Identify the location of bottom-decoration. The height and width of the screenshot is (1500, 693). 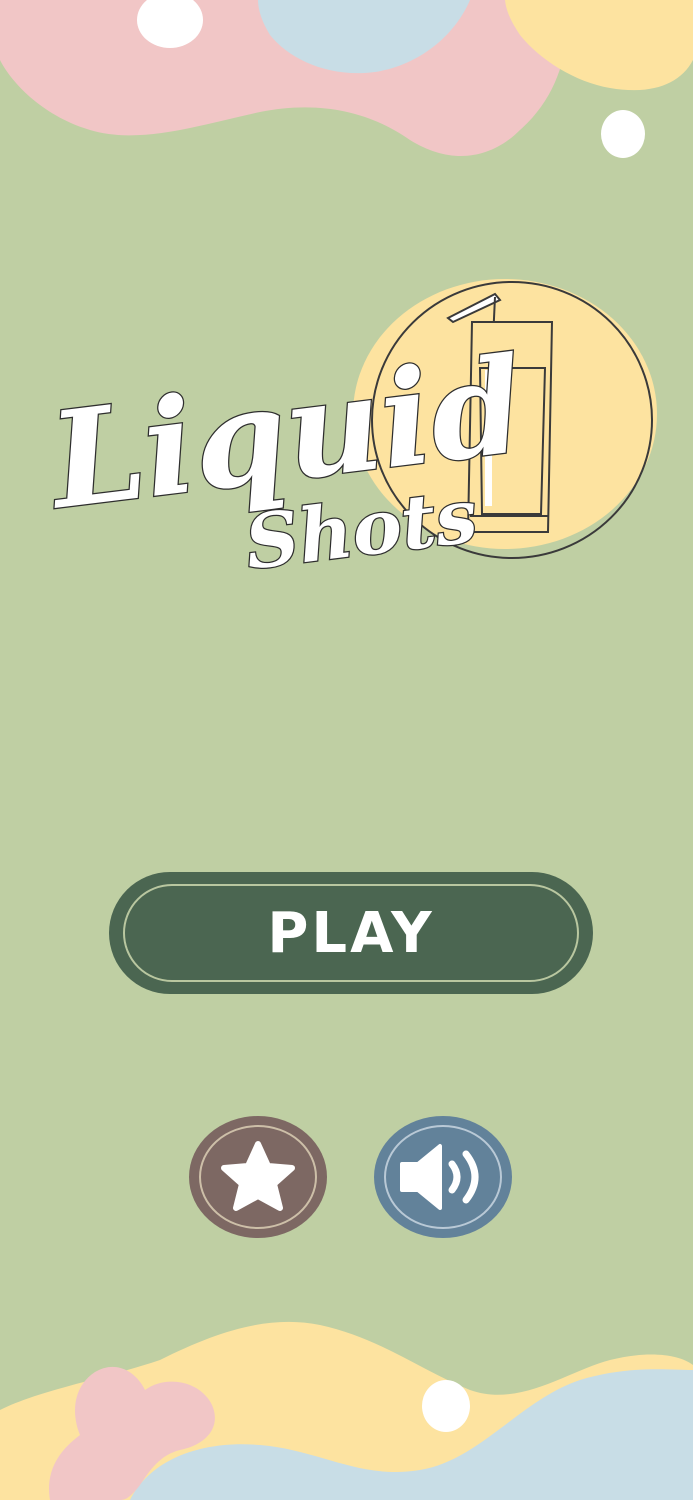
(346, 1410).